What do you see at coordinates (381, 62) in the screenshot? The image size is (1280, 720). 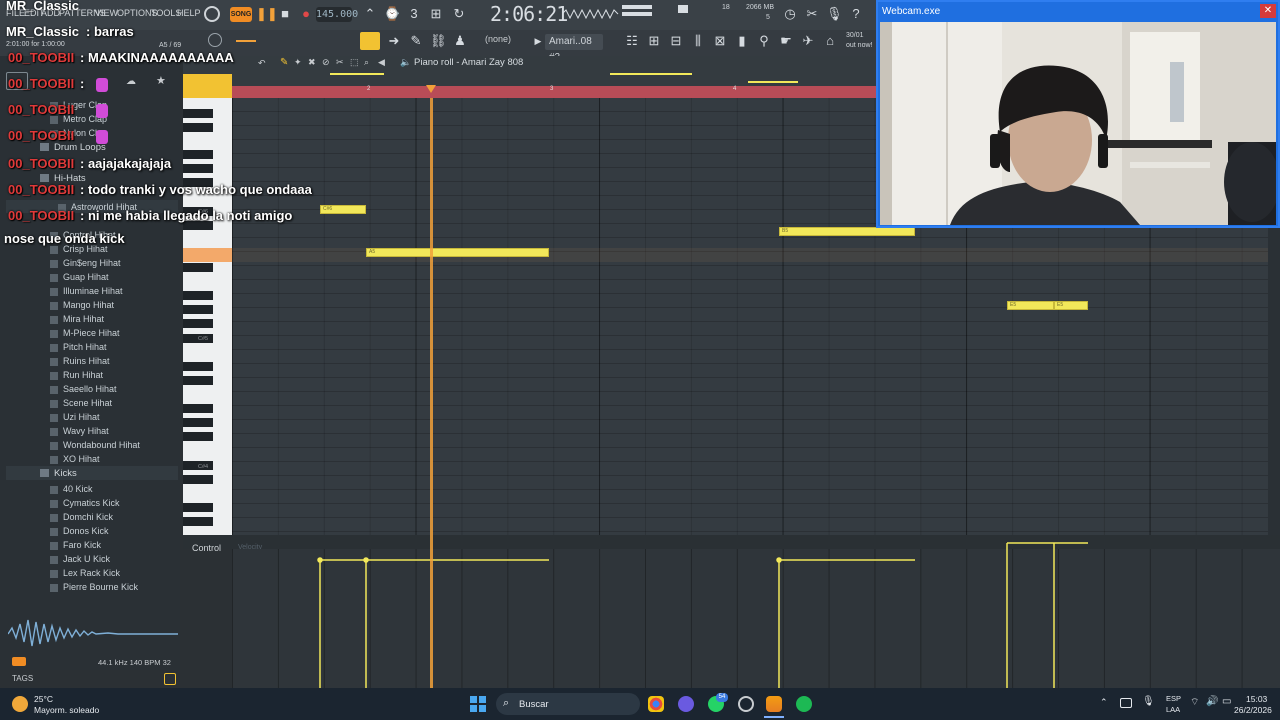 I see `playback-tool-icon: ◀` at bounding box center [381, 62].